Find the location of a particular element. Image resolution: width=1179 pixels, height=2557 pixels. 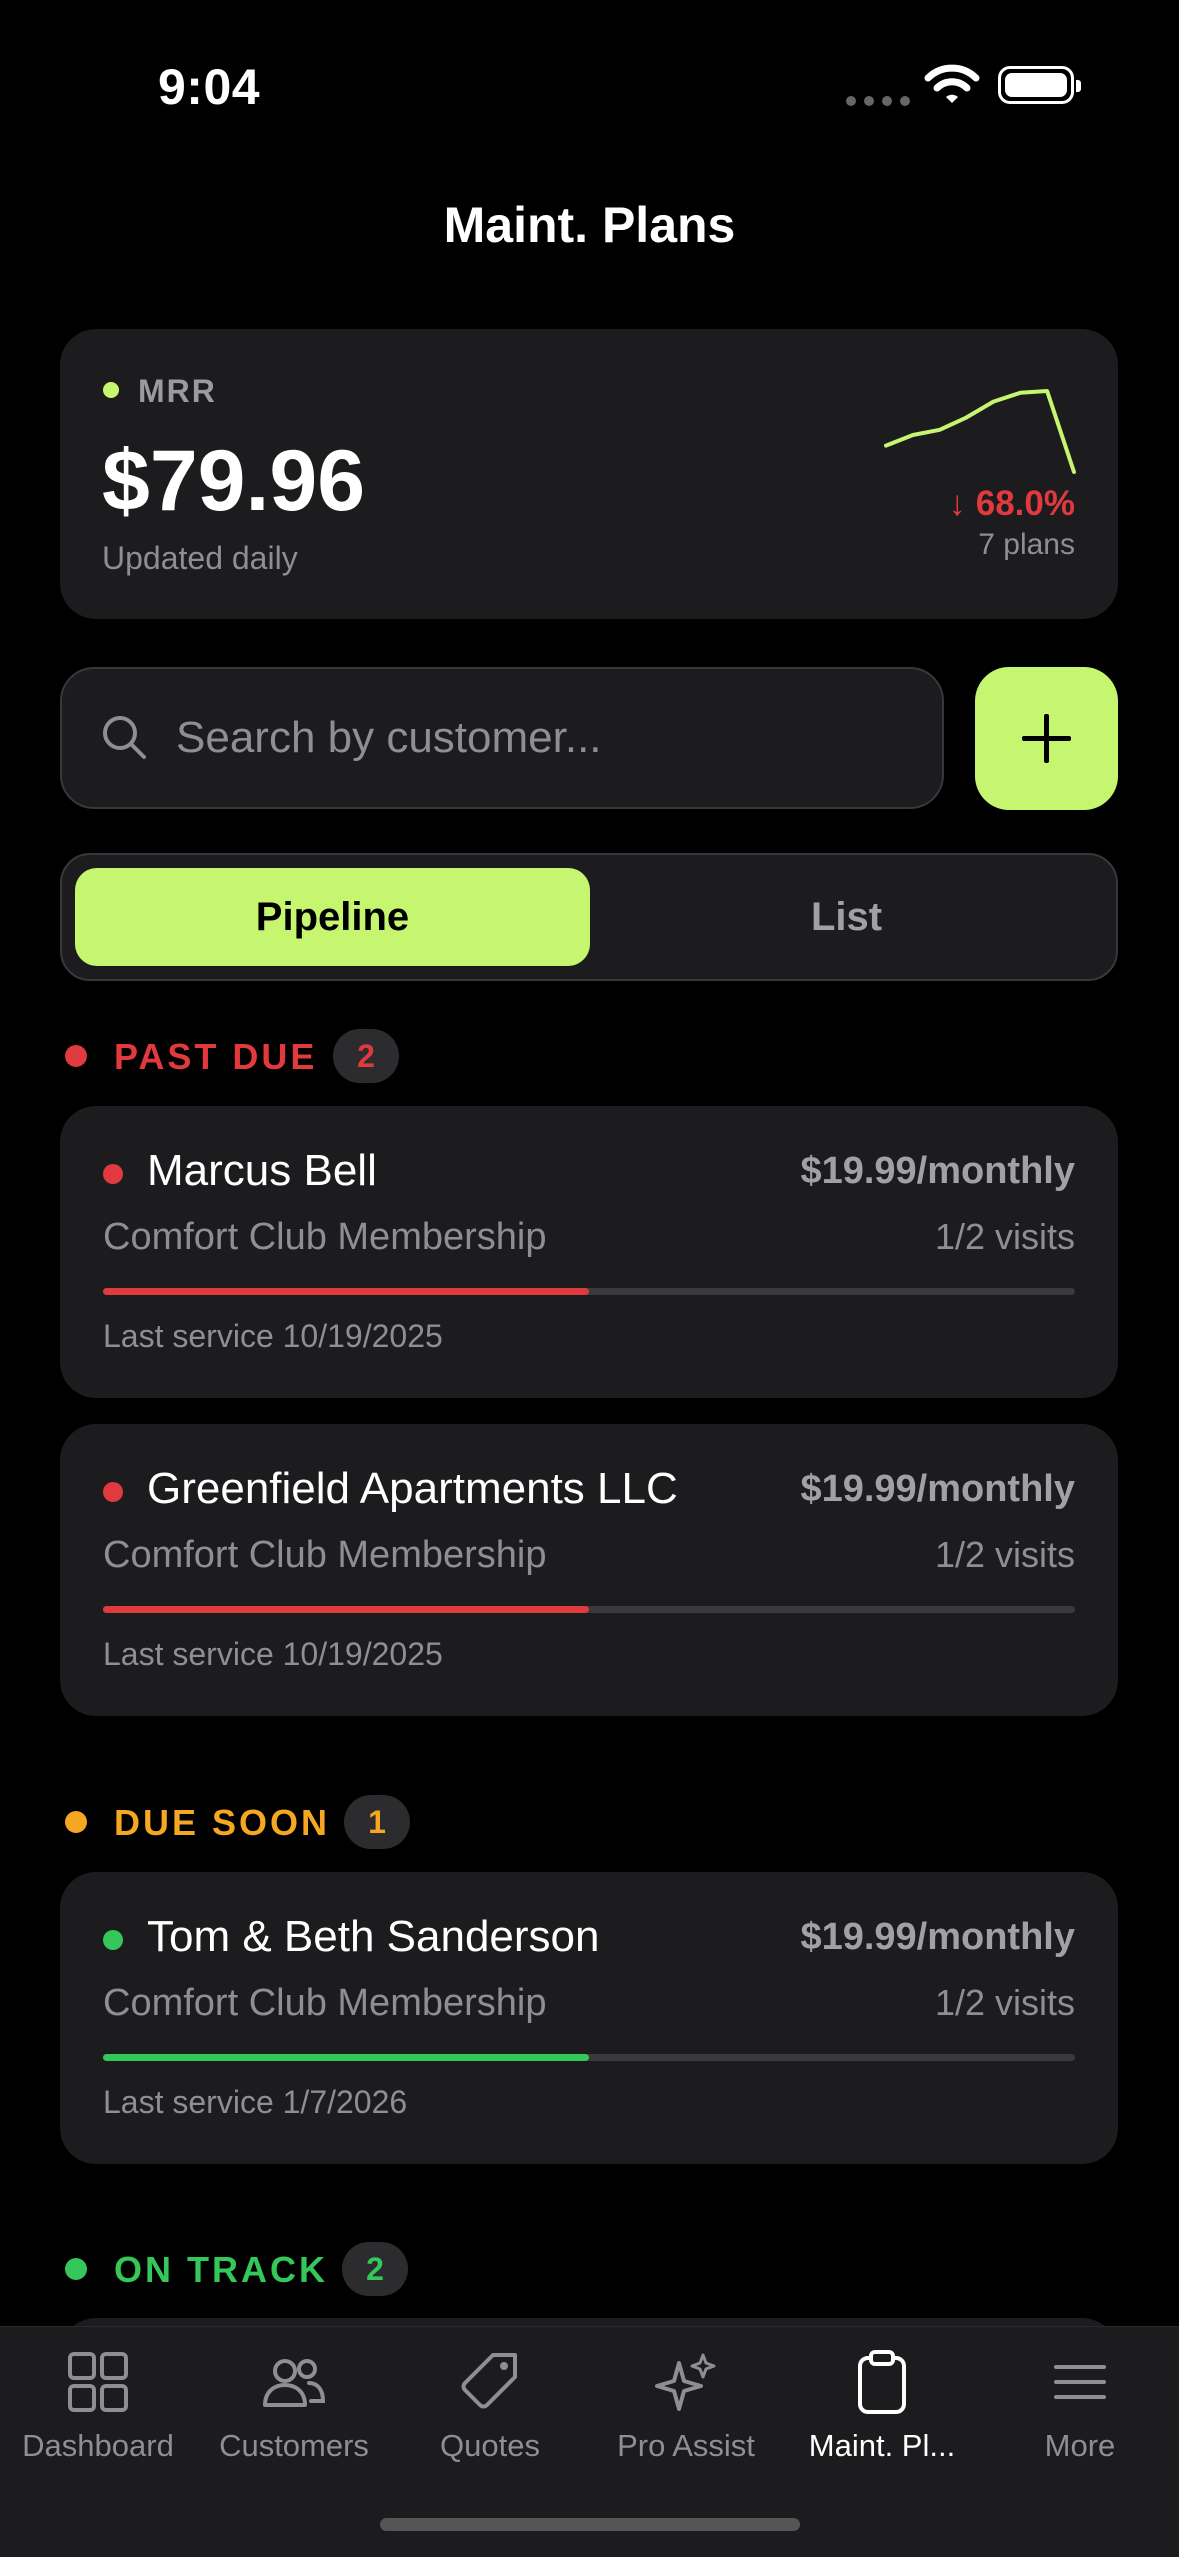

tab-quotes: Quotes is located at coordinates (490, 2405).